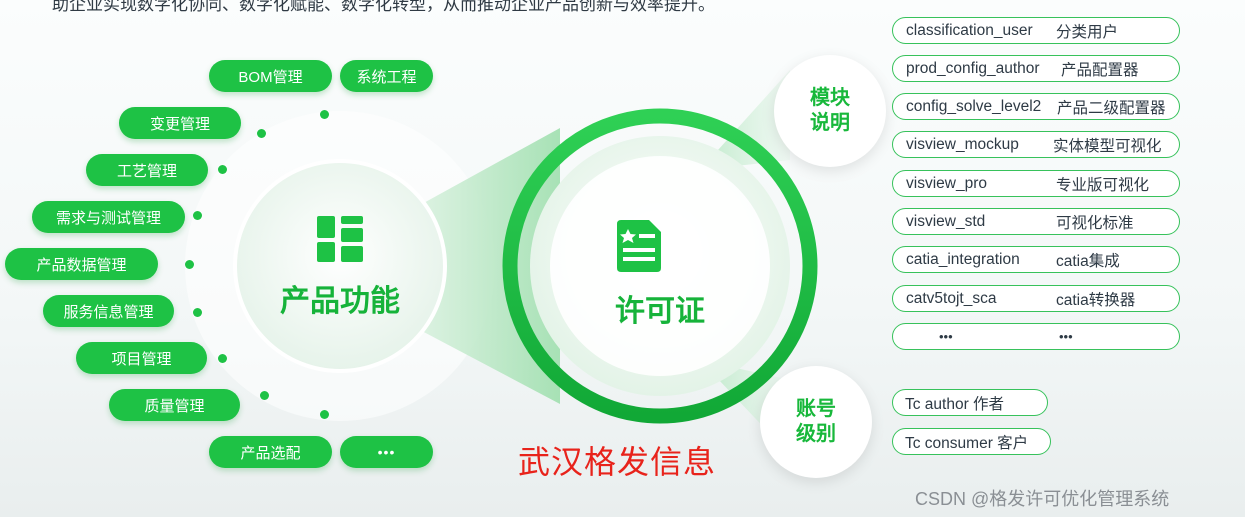 This screenshot has height=517, width=1245. Describe the element at coordinates (639, 246) in the screenshot. I see `document-star-icon` at that location.